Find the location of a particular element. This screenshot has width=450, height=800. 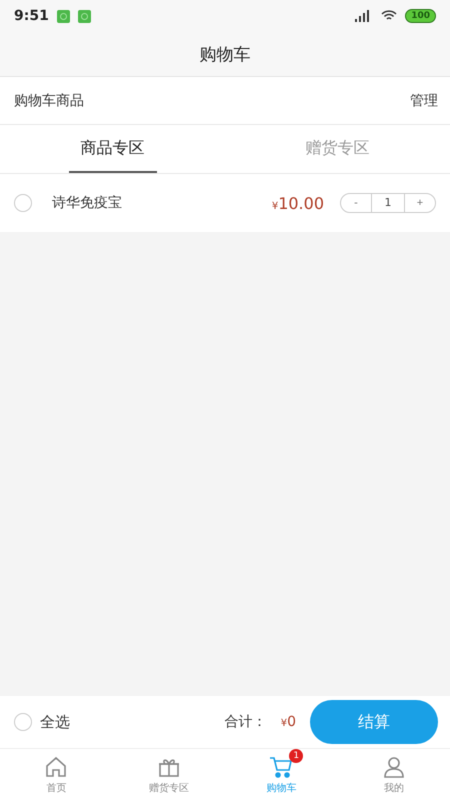

home-icon is located at coordinates (56, 766).